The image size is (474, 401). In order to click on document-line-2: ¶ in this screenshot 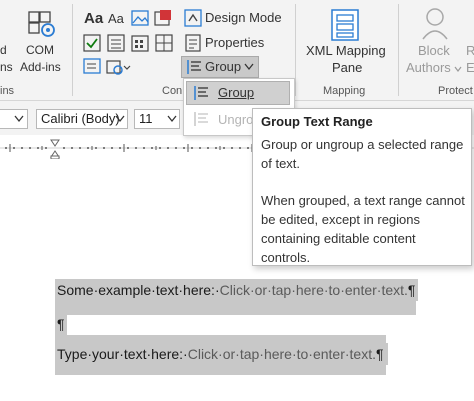, I will do `click(61, 324)`.